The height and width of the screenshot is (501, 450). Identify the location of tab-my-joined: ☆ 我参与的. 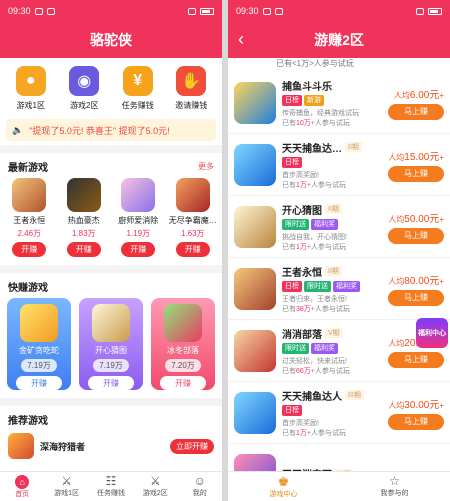
(395, 486).